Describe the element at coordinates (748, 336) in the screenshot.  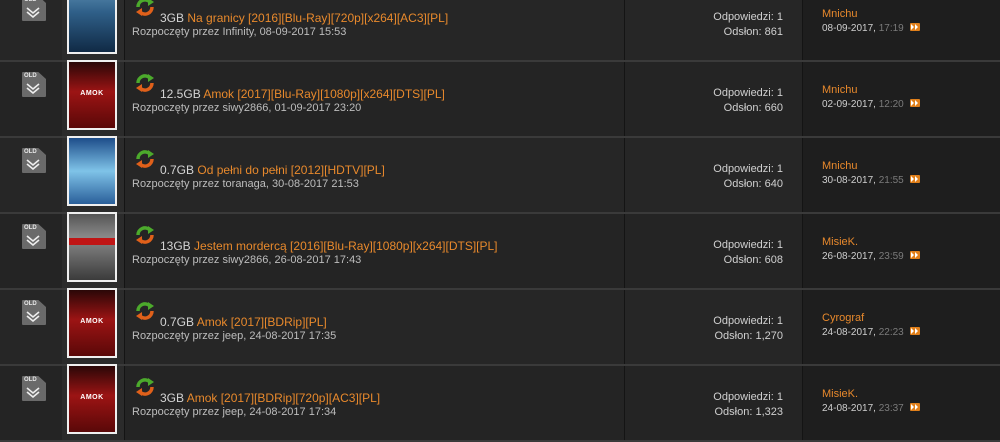
I see `views-count: Odsłon: 1,270` at that location.